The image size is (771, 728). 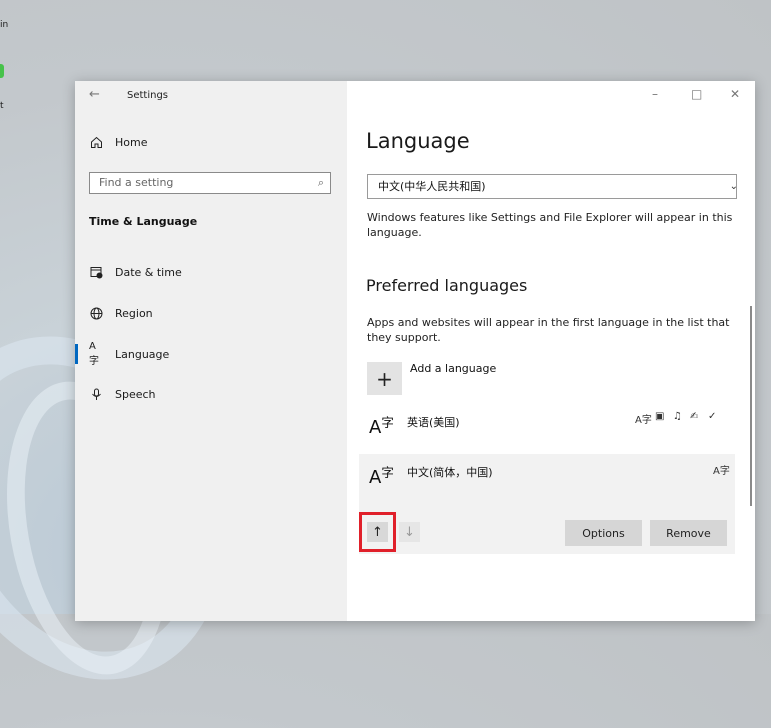 What do you see at coordinates (733, 186) in the screenshot?
I see `chevron-down-icon: ⌄` at bounding box center [733, 186].